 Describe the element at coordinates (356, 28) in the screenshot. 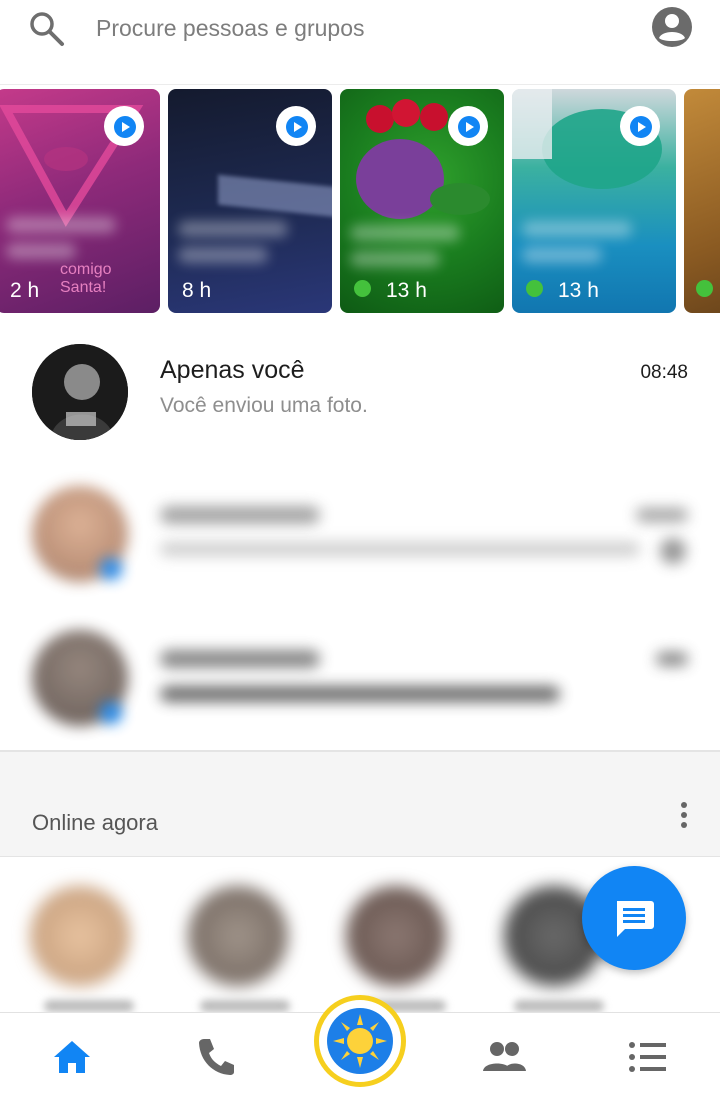

I see `search-input` at that location.